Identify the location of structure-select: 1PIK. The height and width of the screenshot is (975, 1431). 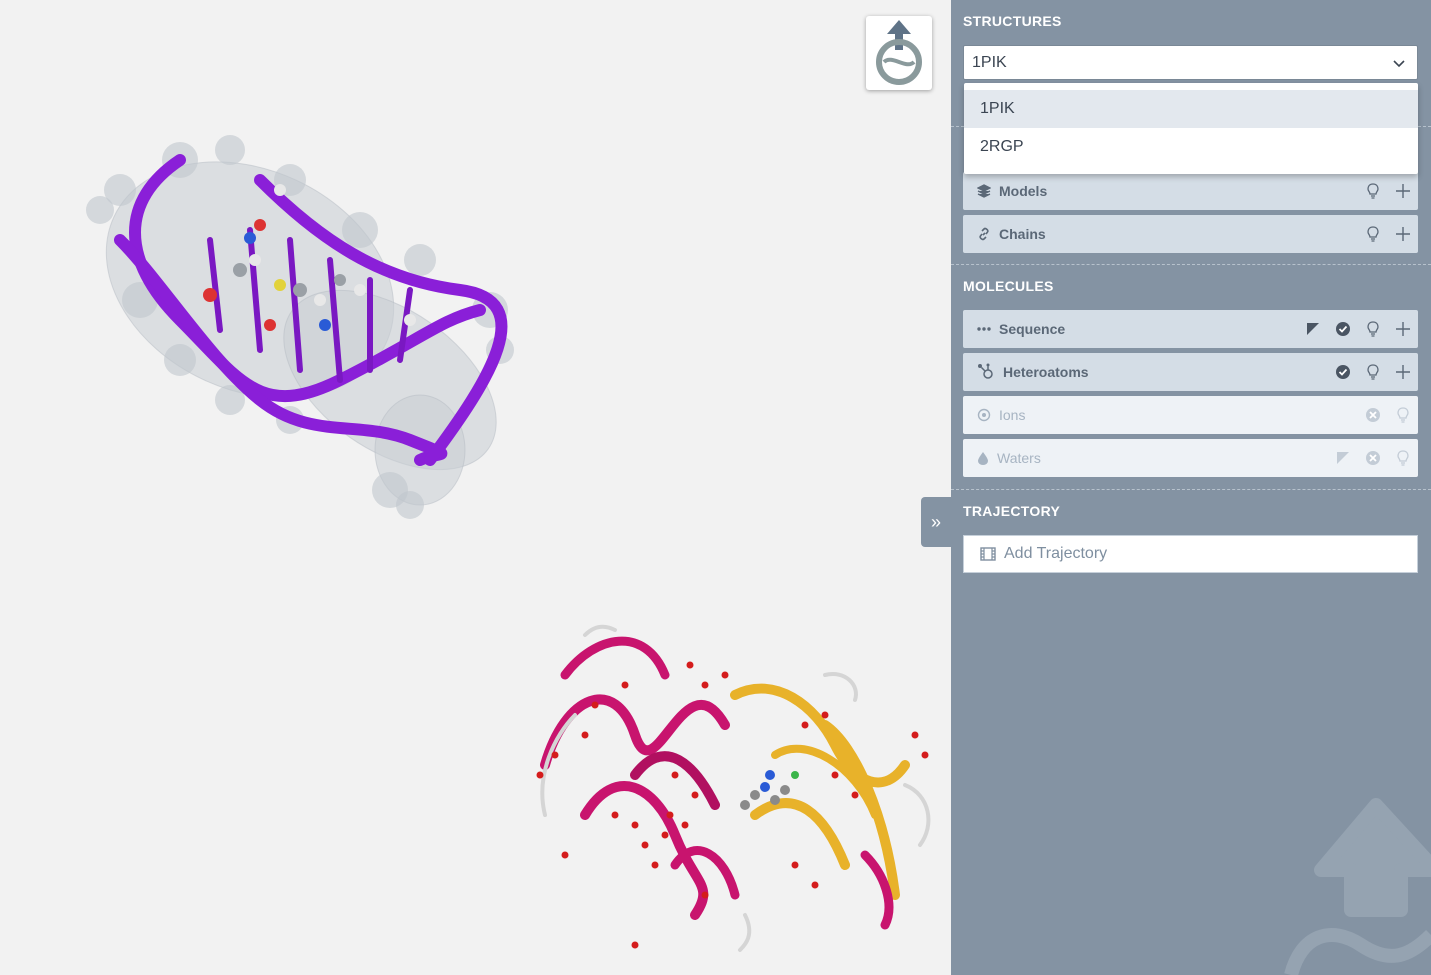
(1190, 62).